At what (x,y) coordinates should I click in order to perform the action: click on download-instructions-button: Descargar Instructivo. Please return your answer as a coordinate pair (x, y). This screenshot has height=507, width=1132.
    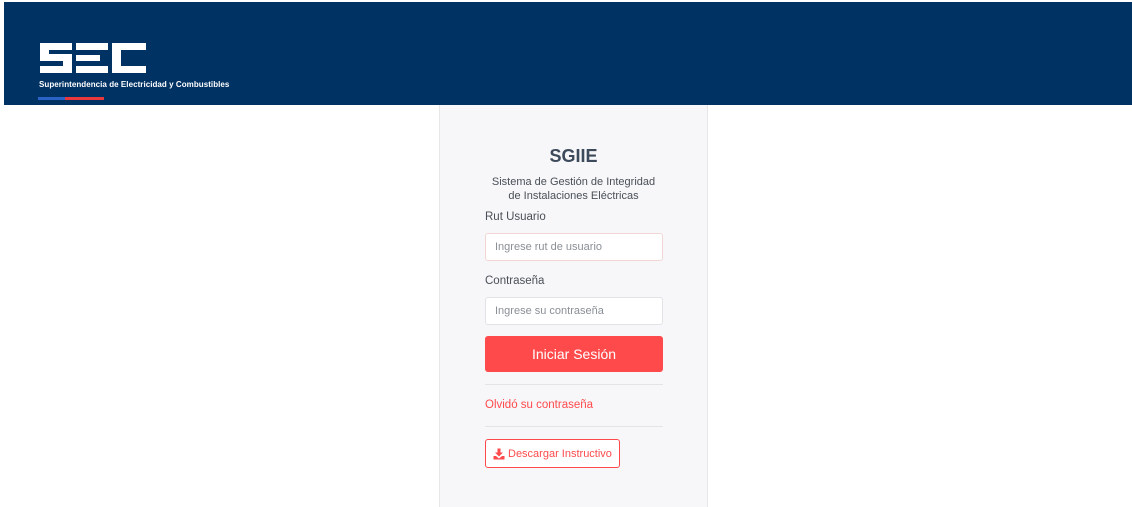
    Looking at the image, I should click on (552, 453).